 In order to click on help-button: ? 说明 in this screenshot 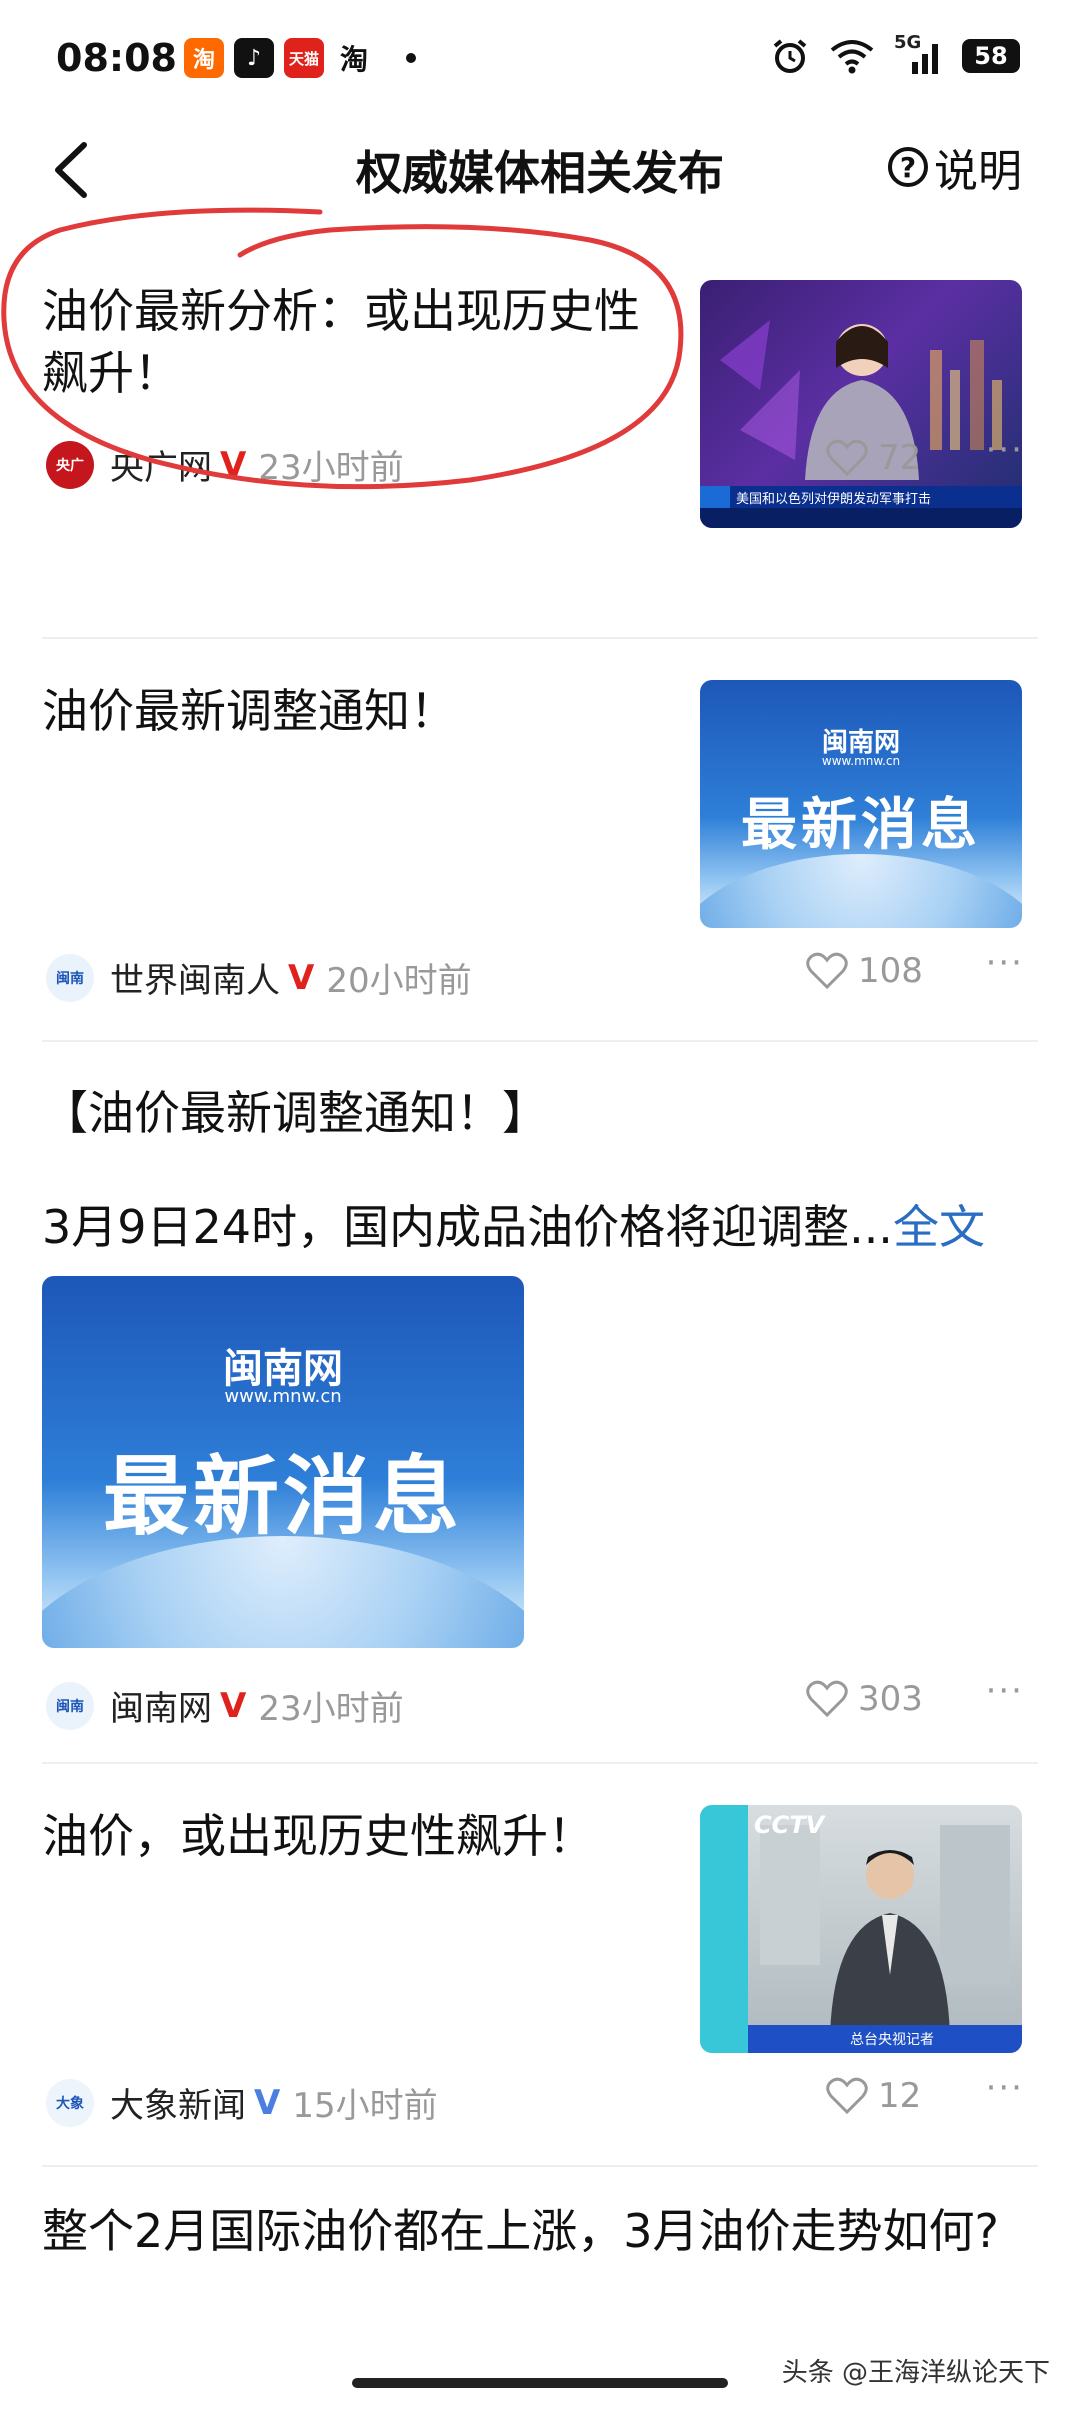, I will do `click(955, 167)`.